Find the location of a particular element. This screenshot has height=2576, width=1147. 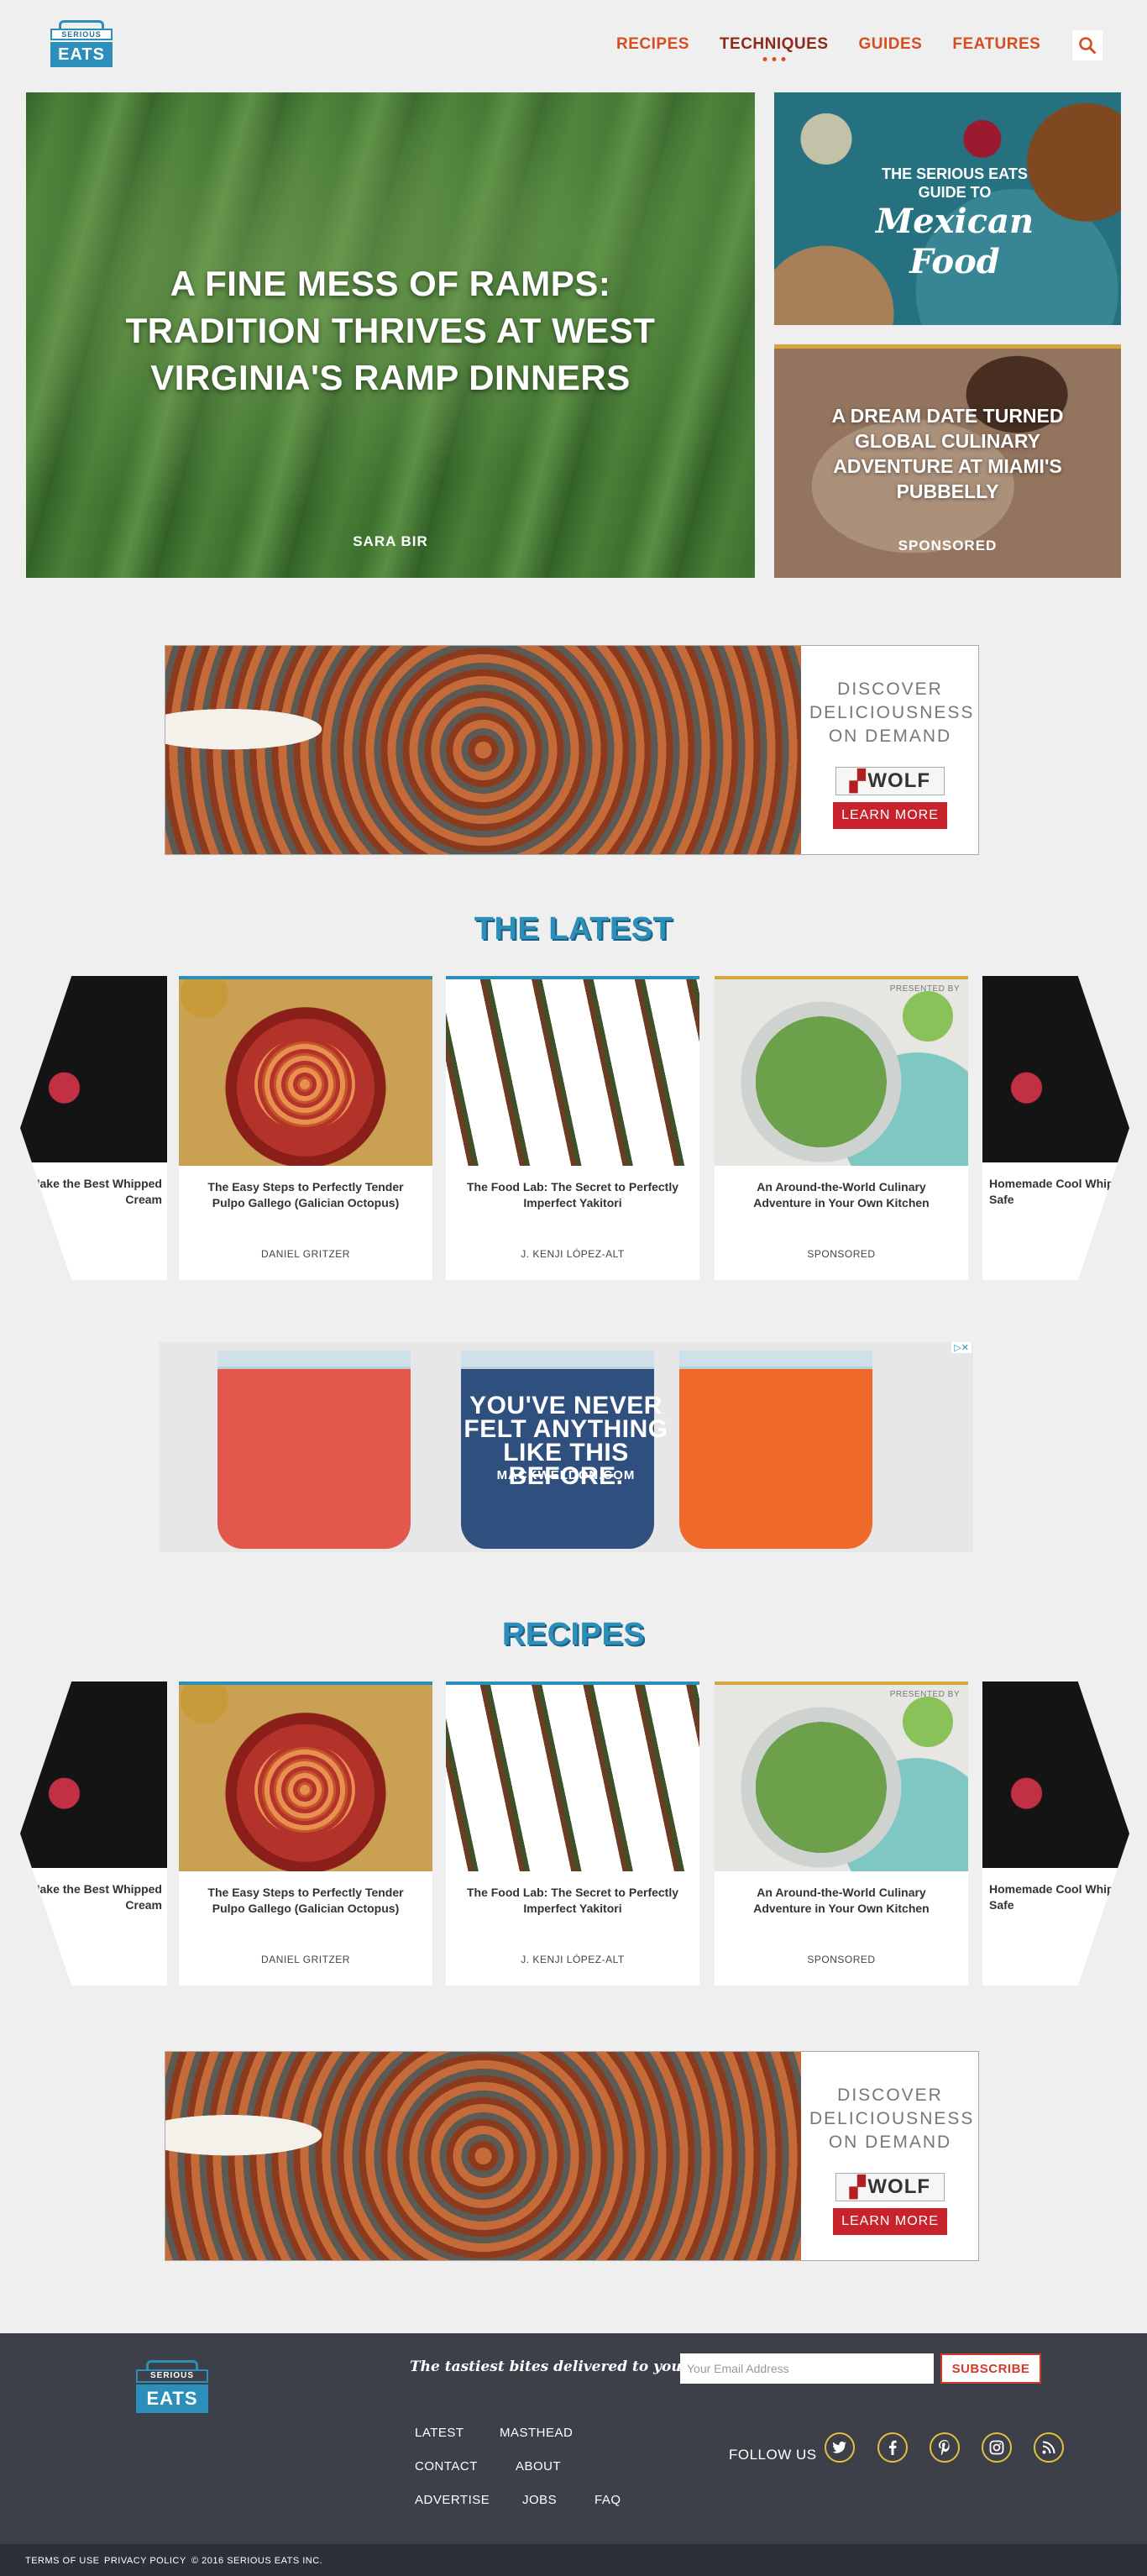

search-button is located at coordinates (1087, 45).